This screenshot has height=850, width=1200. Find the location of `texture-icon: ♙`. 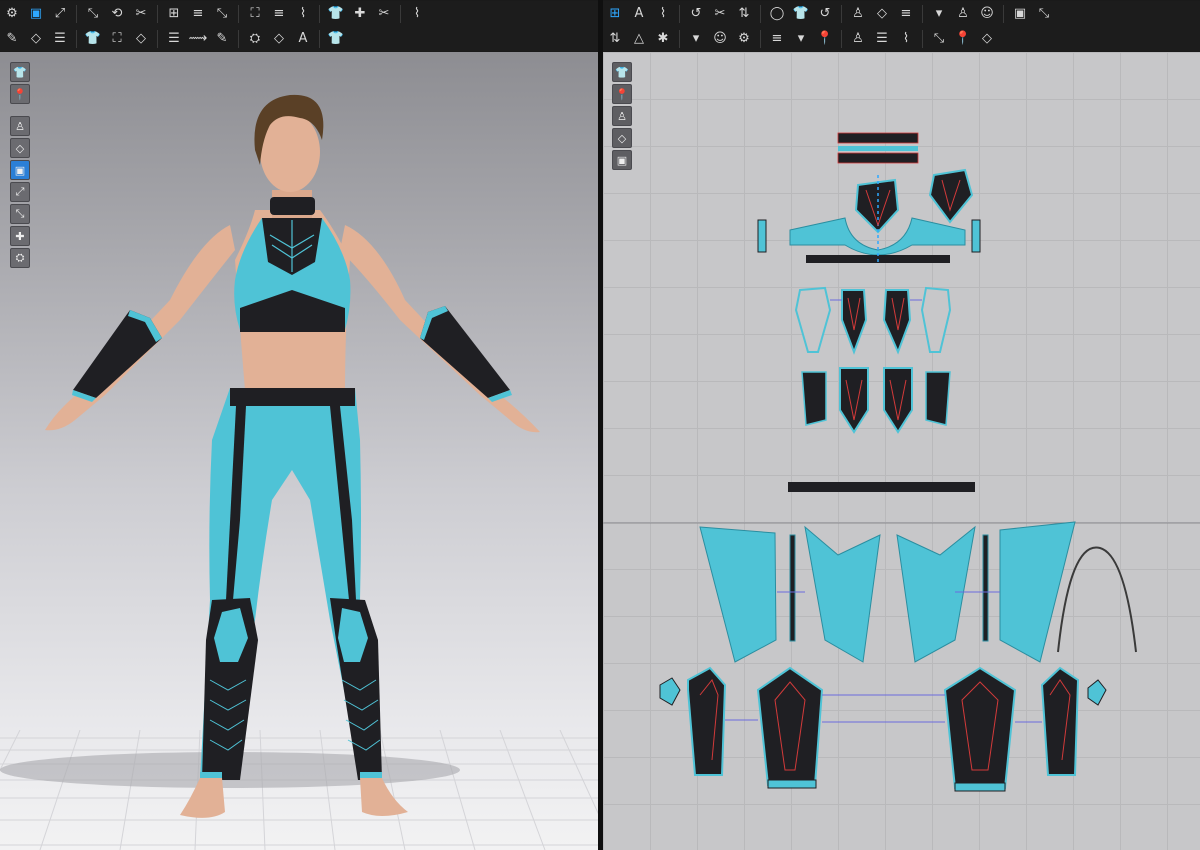

texture-icon: ♙ is located at coordinates (858, 14).